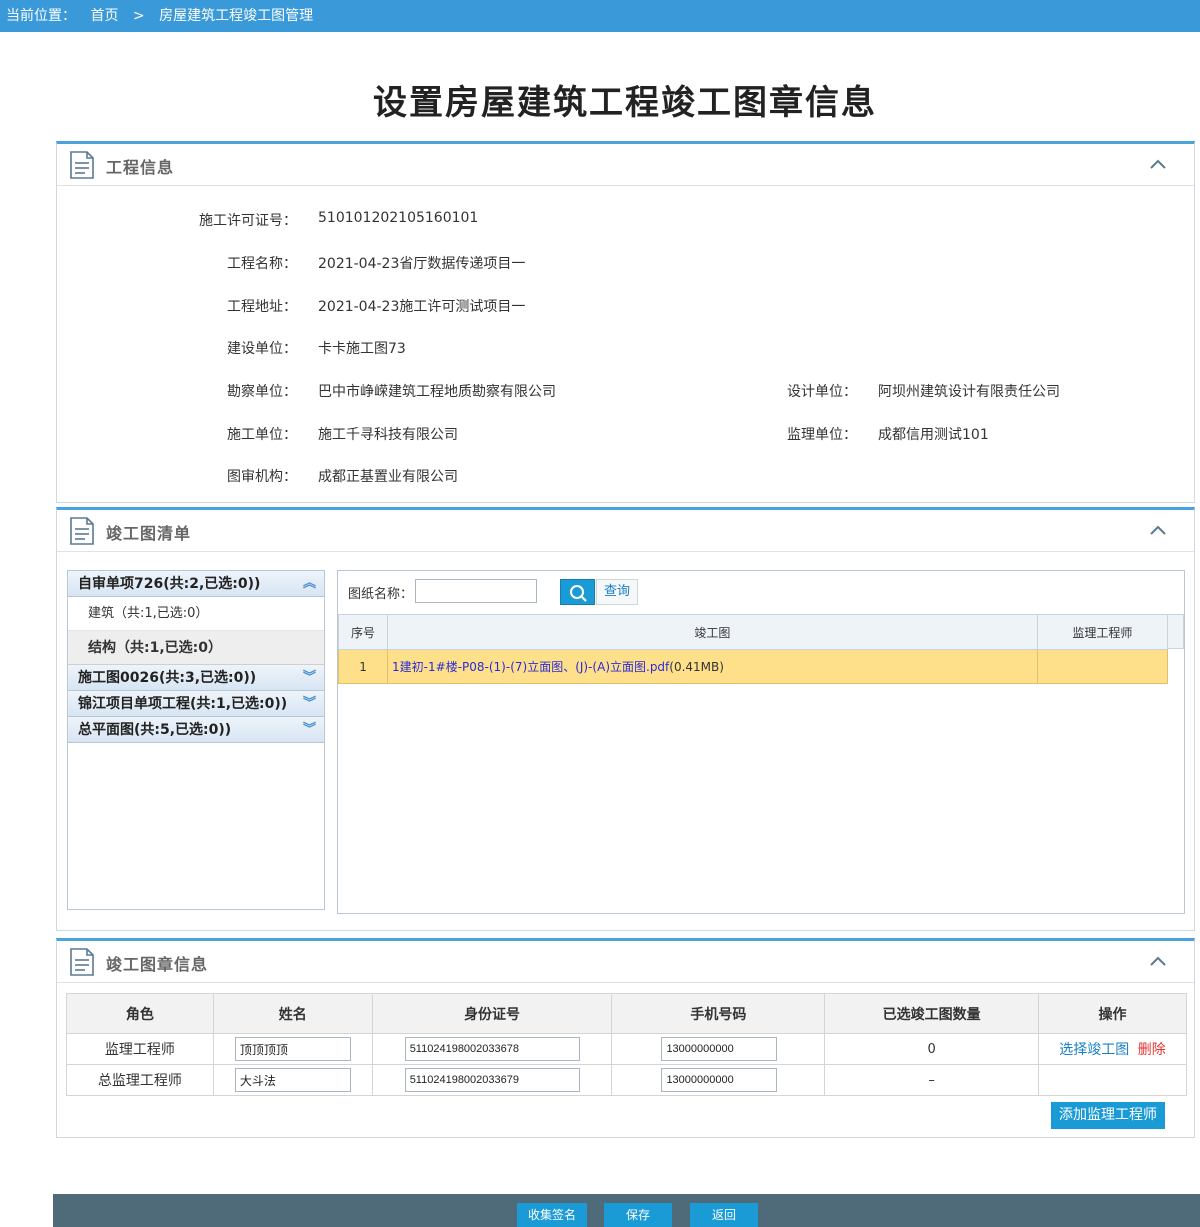  I want to click on col-role: 角色, so click(140, 1013).